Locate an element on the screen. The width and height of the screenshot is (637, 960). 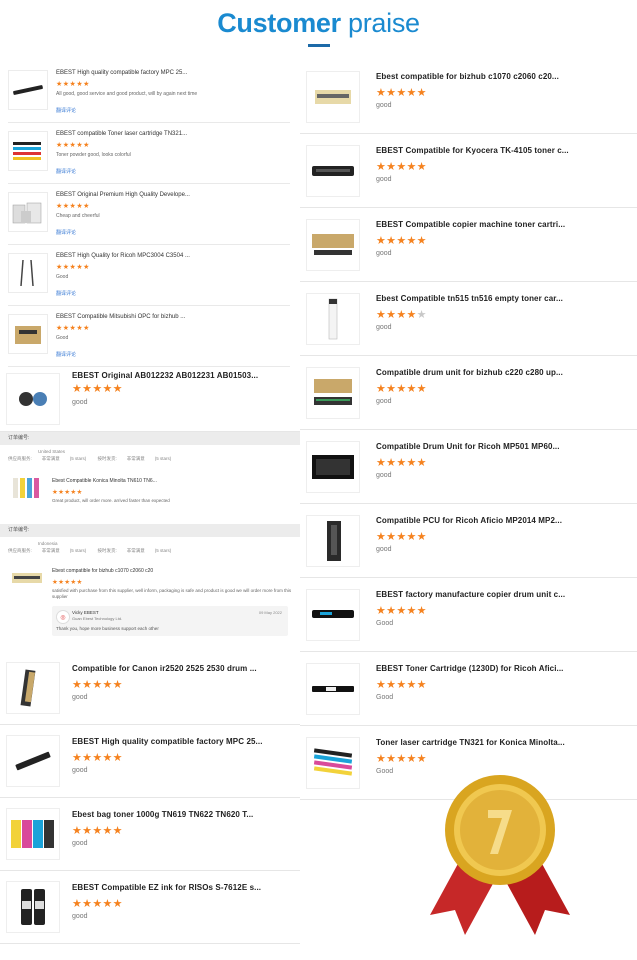
title-light: praise is located at coordinates (380, 23).